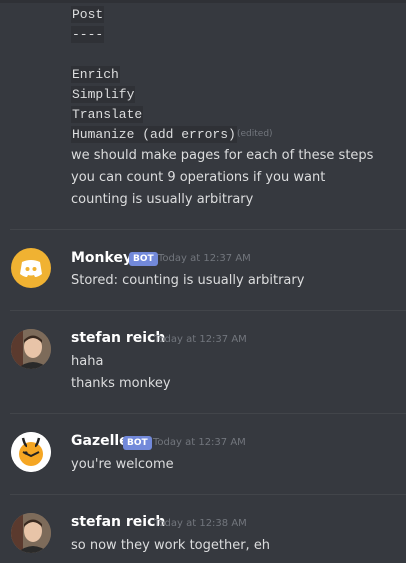  Describe the element at coordinates (31, 268) in the screenshot. I see `discord-logo-icon` at that location.